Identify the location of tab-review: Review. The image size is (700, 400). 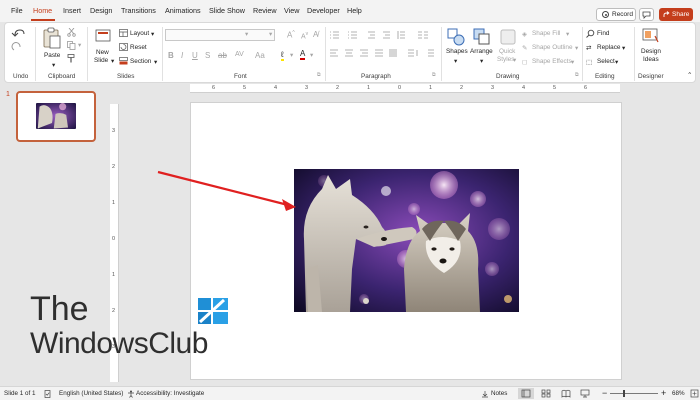
(265, 10).